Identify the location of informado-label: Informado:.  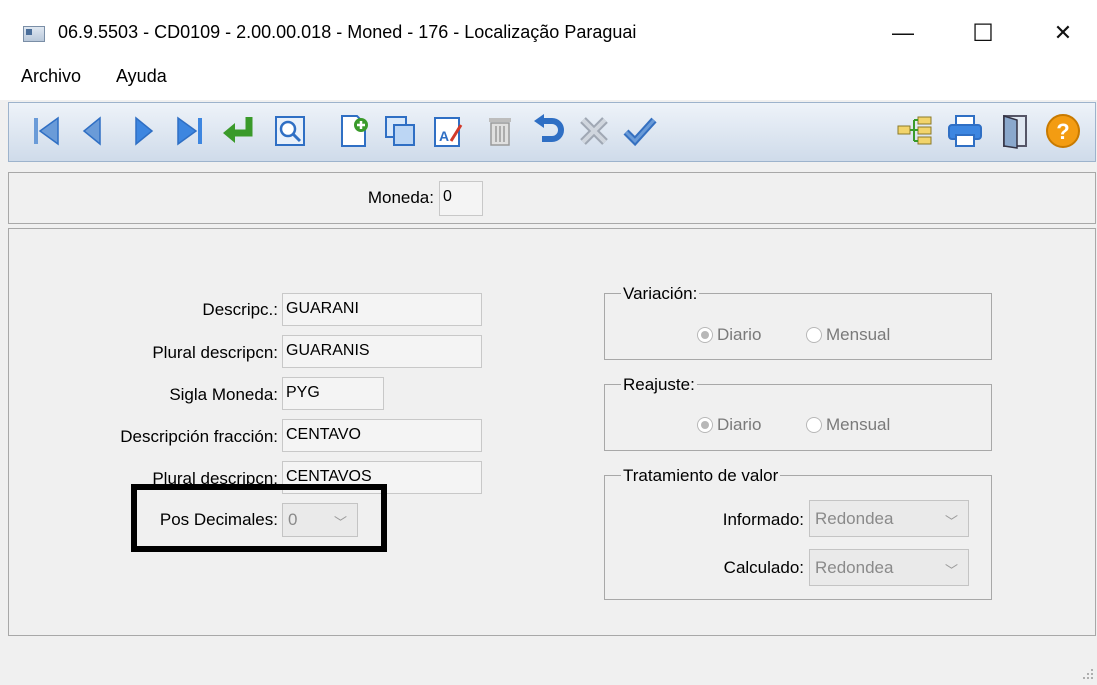
(763, 519).